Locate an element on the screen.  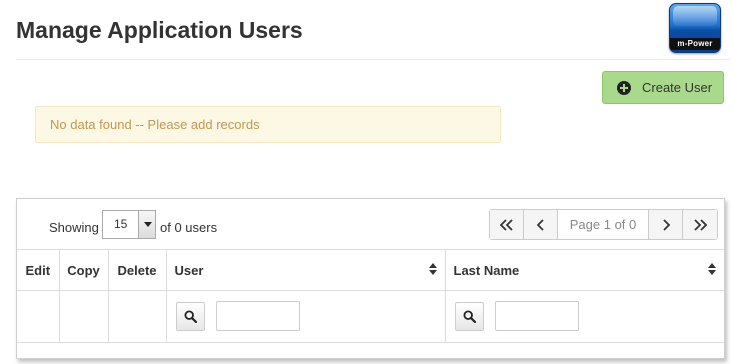
filter-cell-copy is located at coordinates (83, 316).